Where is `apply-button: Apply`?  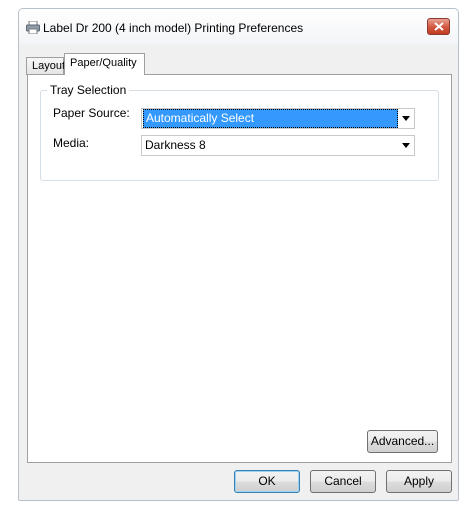
apply-button: Apply is located at coordinates (419, 481).